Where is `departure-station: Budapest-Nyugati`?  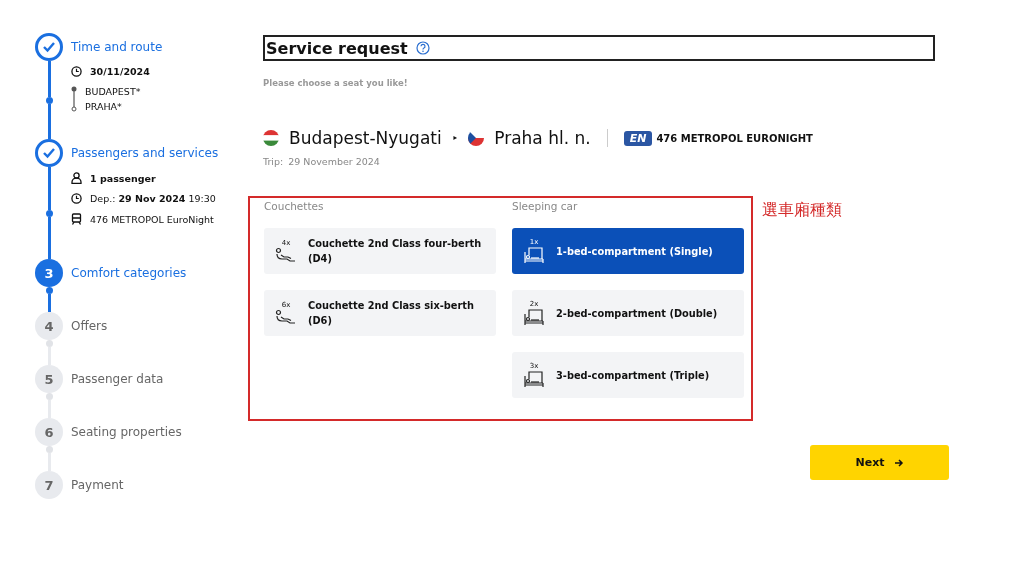 departure-station: Budapest-Nyugati is located at coordinates (365, 138).